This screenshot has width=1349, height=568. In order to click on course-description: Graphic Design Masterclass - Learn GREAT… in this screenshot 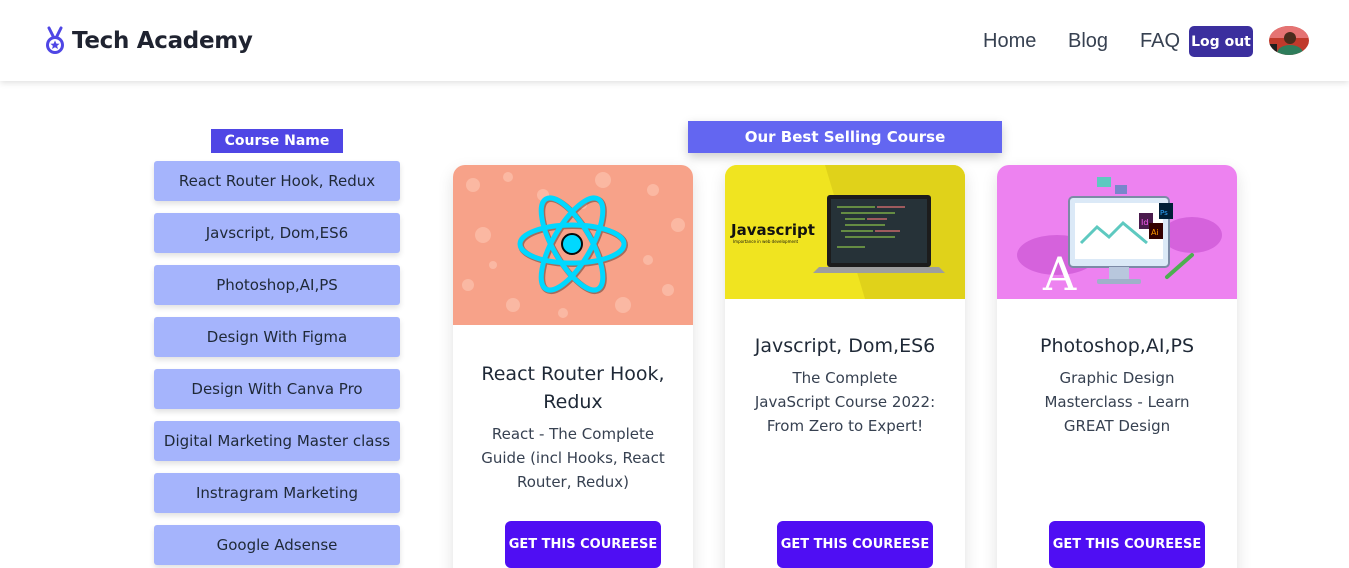, I will do `click(1117, 402)`.